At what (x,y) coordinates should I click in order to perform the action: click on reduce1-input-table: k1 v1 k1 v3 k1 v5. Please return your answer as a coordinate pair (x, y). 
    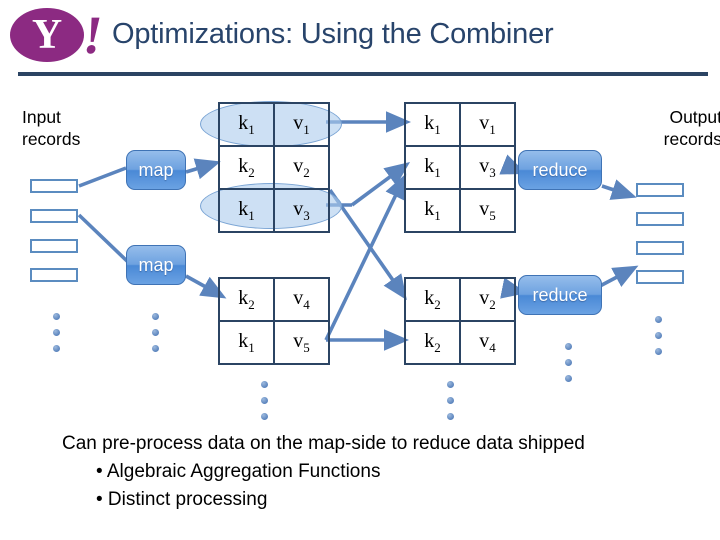
    Looking at the image, I should click on (460, 167).